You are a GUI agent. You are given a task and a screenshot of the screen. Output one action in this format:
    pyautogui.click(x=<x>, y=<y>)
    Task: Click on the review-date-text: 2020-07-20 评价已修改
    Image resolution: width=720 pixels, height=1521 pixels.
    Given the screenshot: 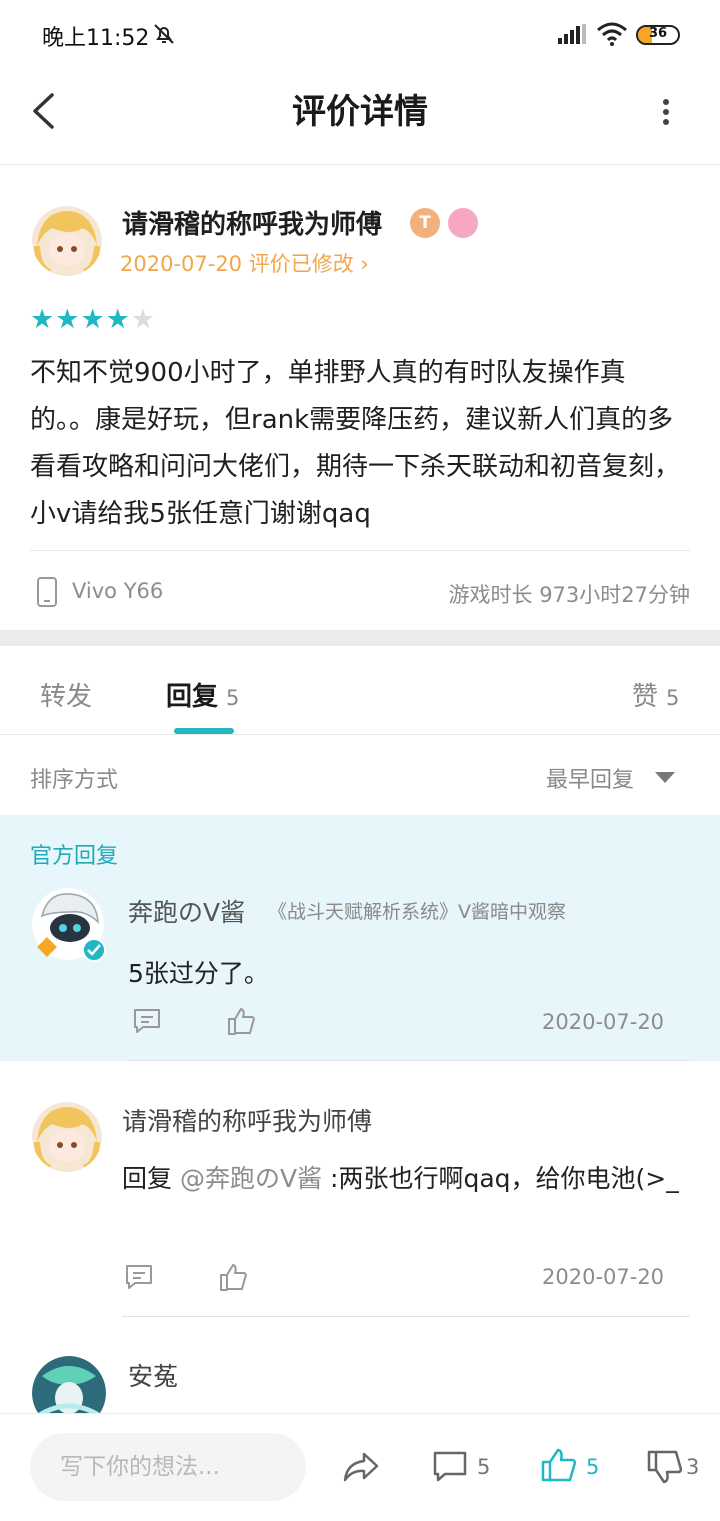 What is the action you would take?
    pyautogui.click(x=237, y=264)
    